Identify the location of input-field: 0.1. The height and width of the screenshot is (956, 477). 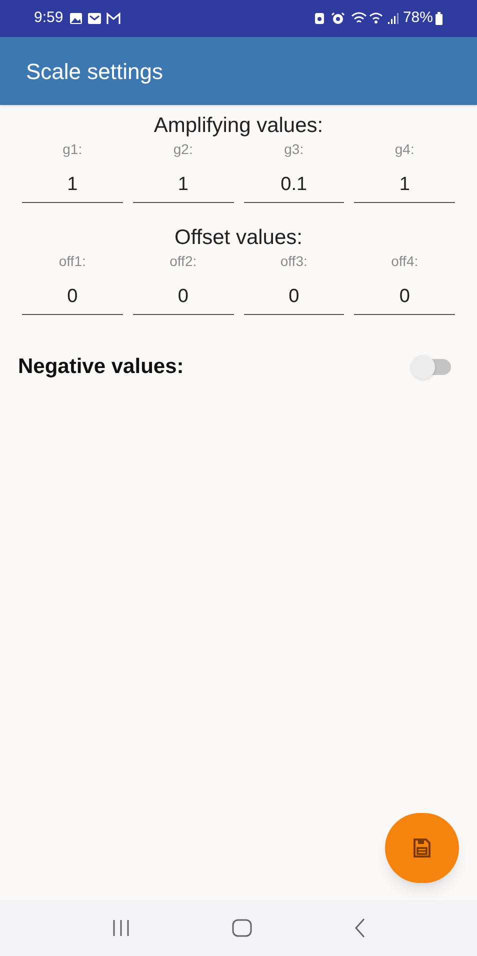
(294, 185).